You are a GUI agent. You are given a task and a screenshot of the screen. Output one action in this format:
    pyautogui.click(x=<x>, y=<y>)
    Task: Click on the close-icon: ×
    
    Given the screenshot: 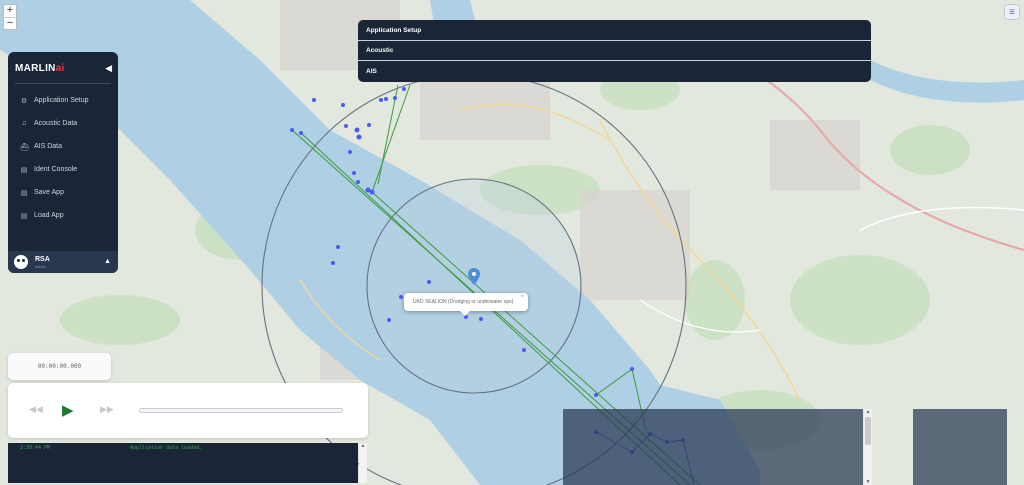 What is the action you would take?
    pyautogui.click(x=522, y=297)
    